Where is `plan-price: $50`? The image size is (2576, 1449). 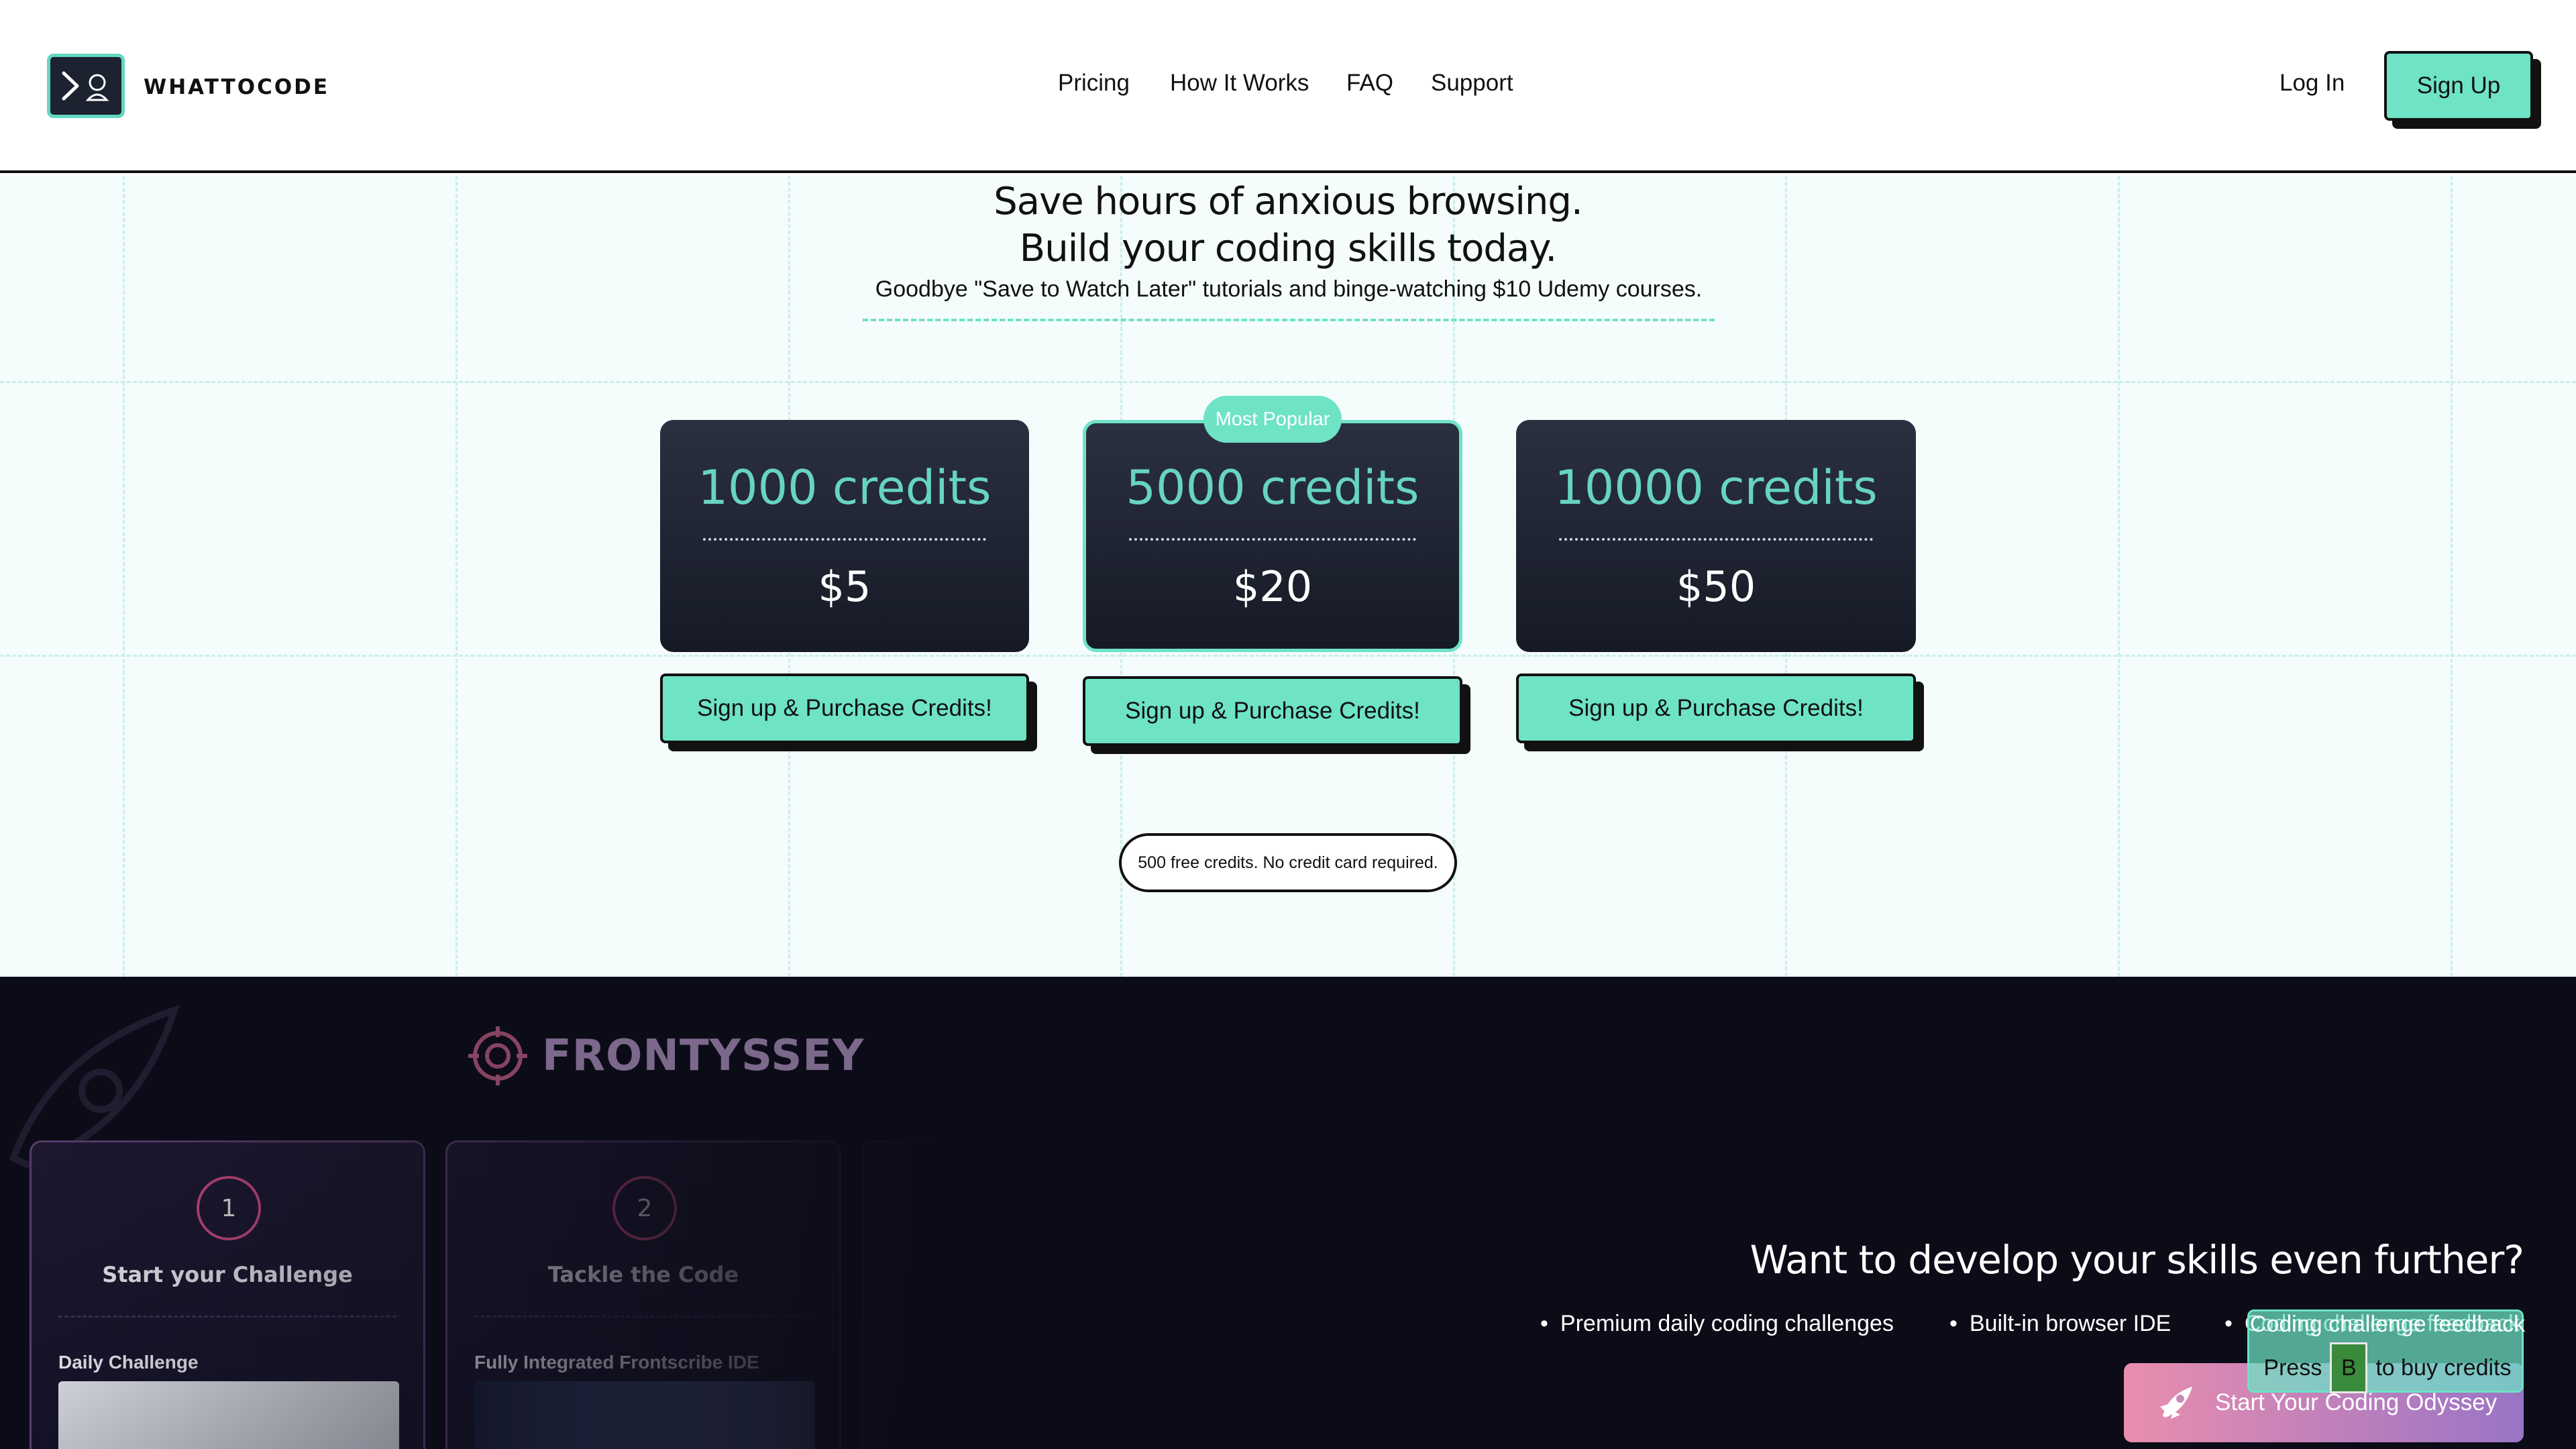 plan-price: $50 is located at coordinates (1716, 586).